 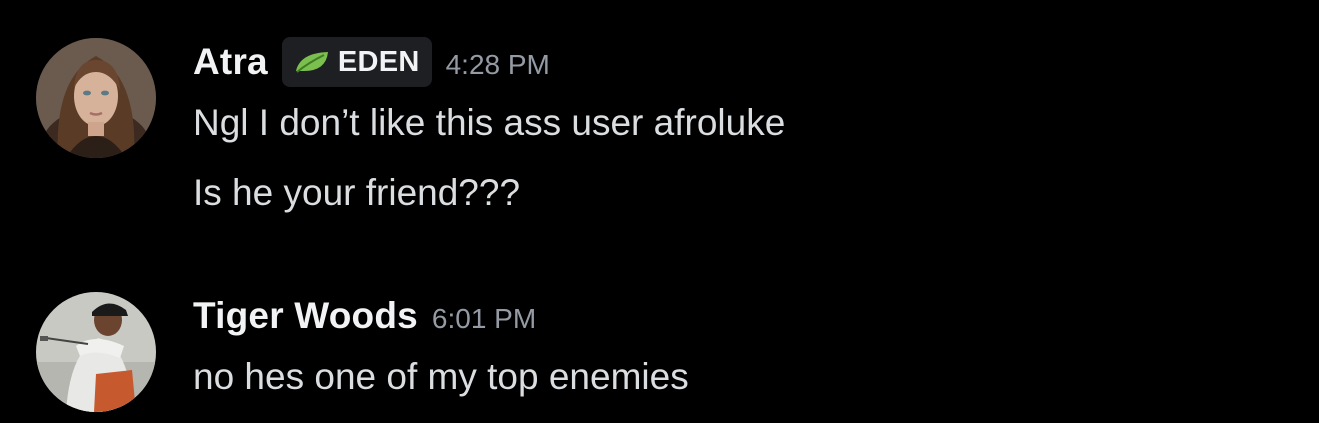 What do you see at coordinates (378, 61) in the screenshot?
I see `guild-tag-label: EDEN` at bounding box center [378, 61].